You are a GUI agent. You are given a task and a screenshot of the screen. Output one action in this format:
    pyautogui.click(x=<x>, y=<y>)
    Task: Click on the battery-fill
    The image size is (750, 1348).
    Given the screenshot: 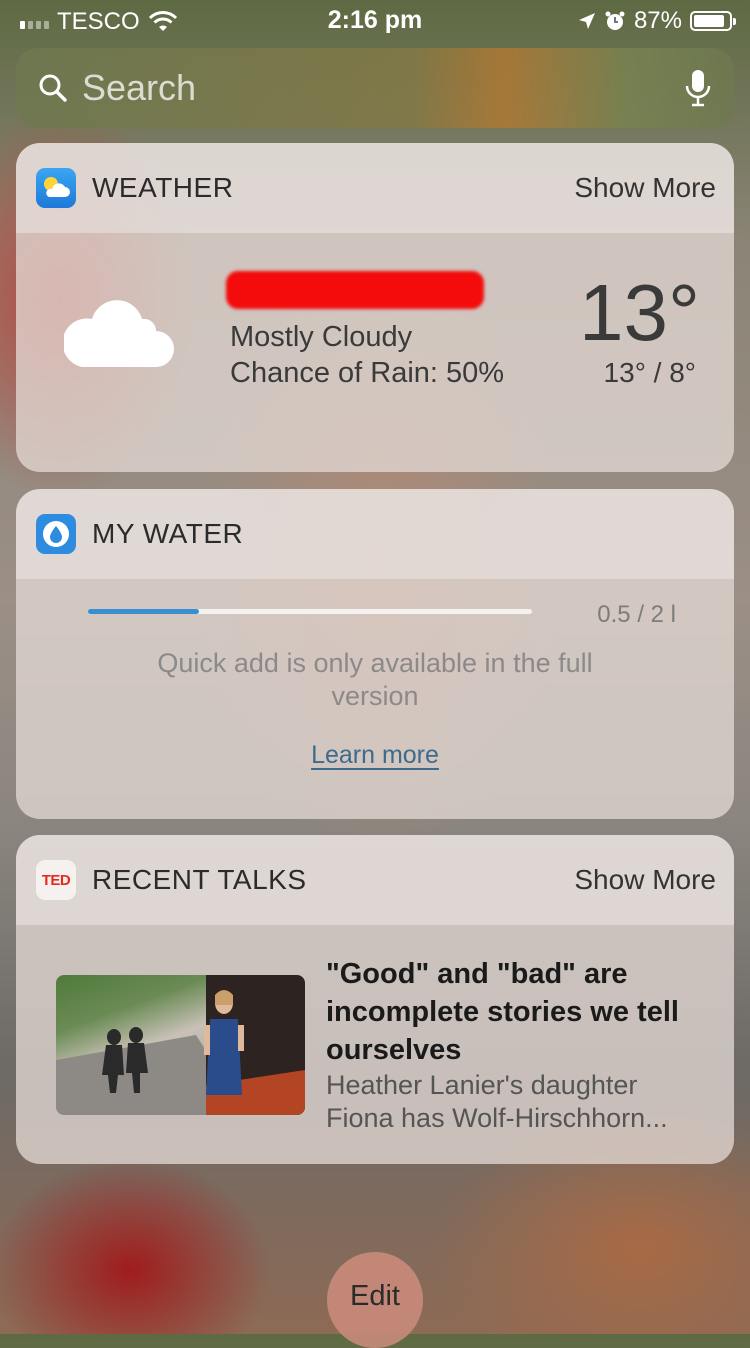 What is the action you would take?
    pyautogui.click(x=709, y=21)
    